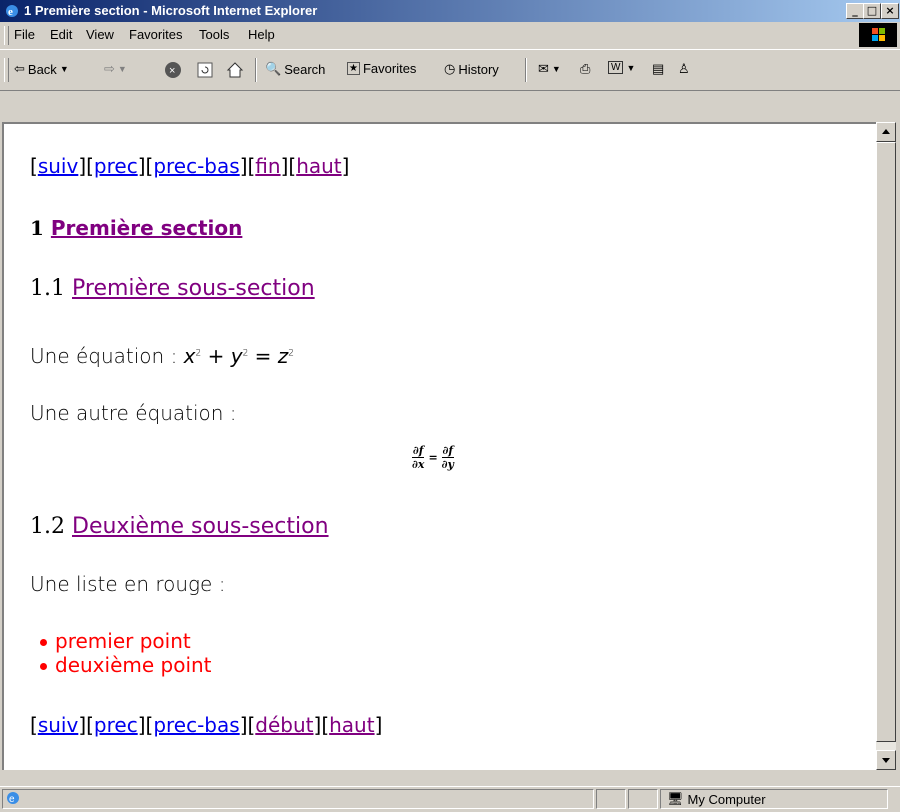  What do you see at coordinates (64, 69) in the screenshot?
I see `back-dropdown-icon: ▼` at bounding box center [64, 69].